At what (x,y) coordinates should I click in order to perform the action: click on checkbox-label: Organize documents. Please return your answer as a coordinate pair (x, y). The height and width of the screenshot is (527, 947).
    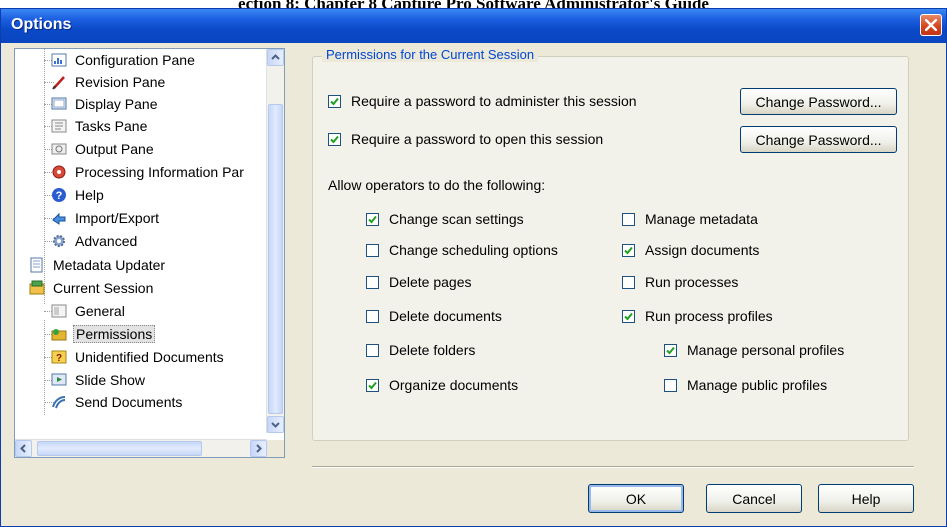
    Looking at the image, I should click on (454, 385).